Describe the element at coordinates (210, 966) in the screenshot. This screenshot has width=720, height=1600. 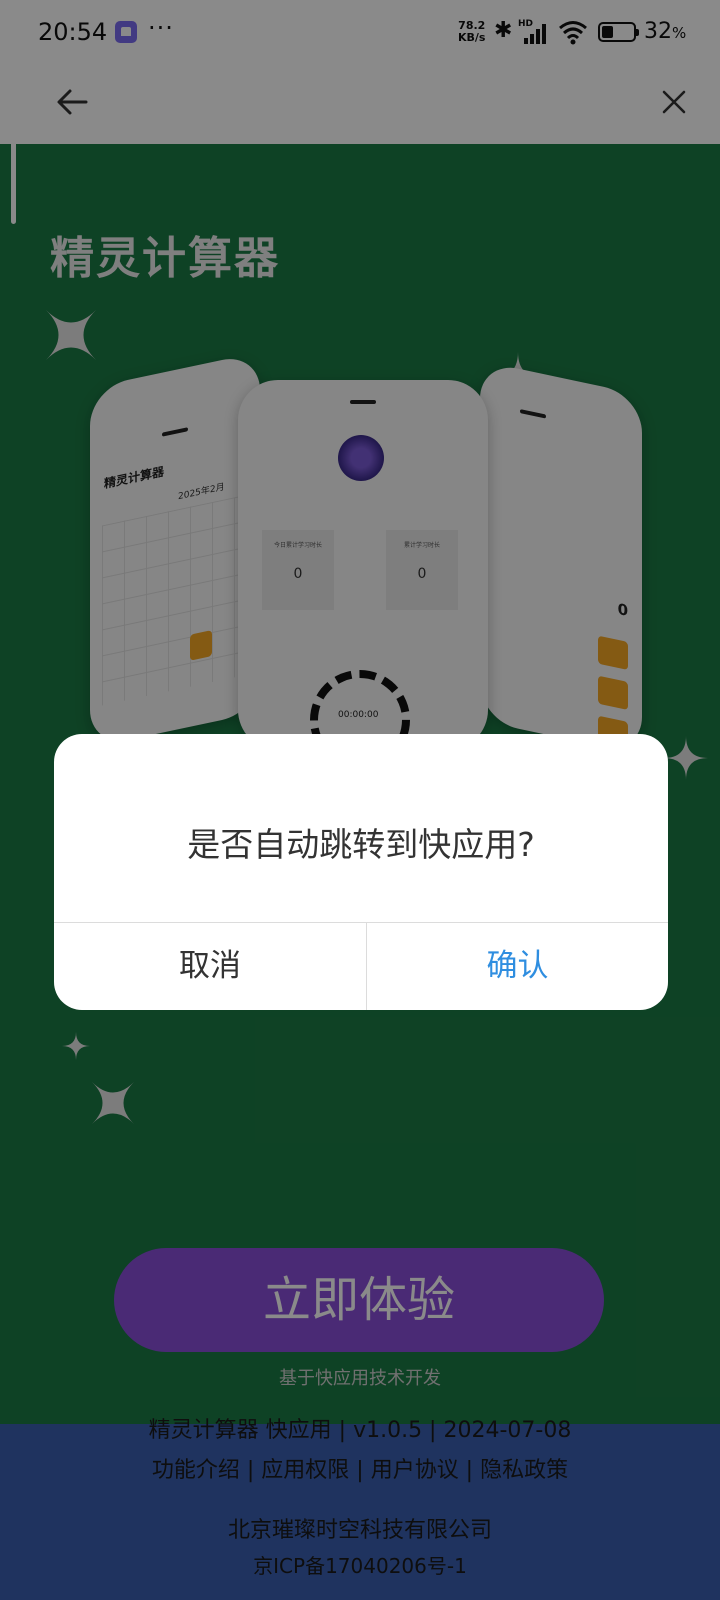
I see `cancel-button: 取消` at that location.